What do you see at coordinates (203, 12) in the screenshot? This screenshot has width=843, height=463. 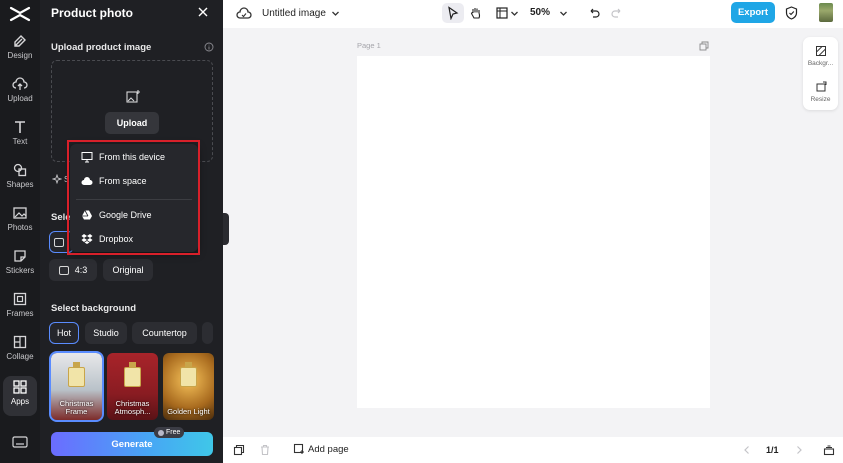 I see `close-icon` at bounding box center [203, 12].